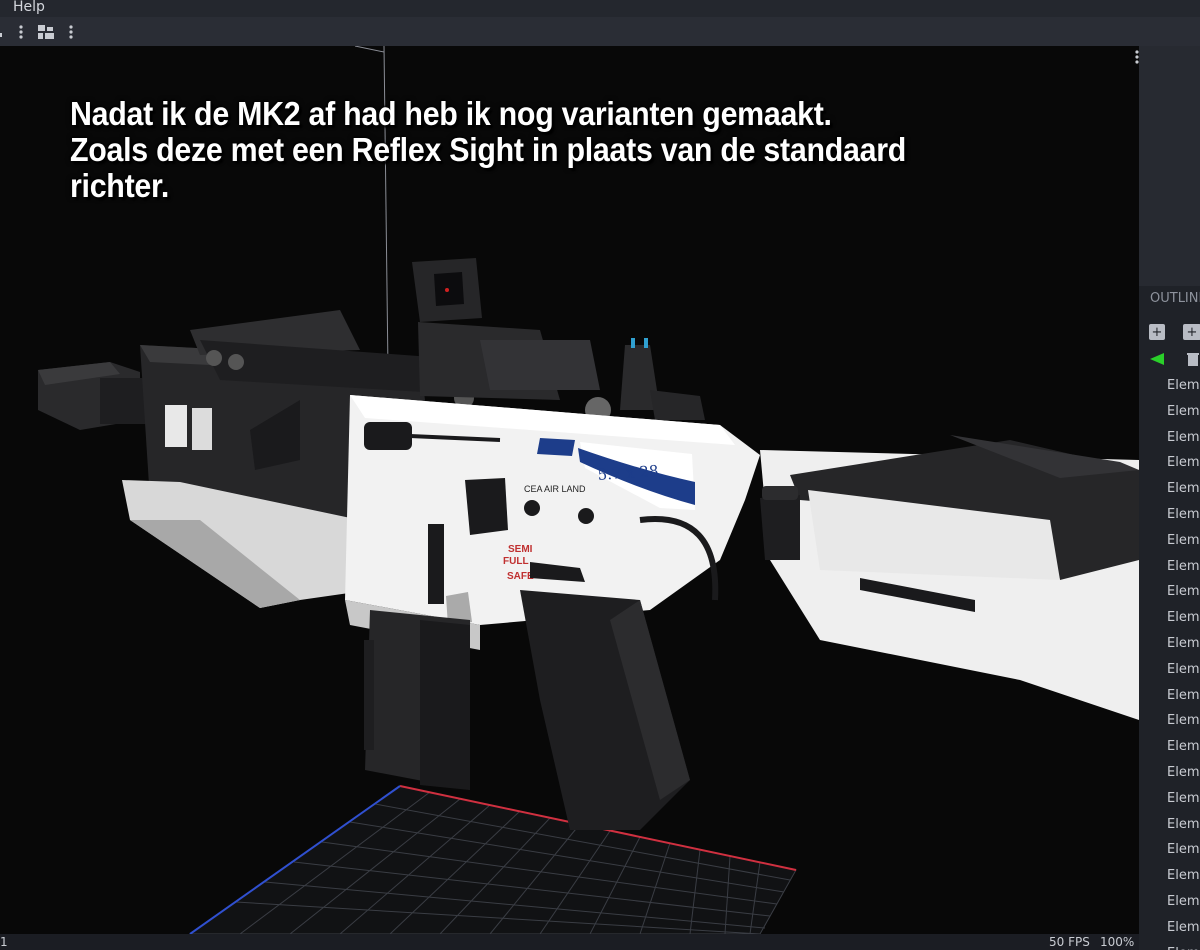  What do you see at coordinates (1192, 359) in the screenshot?
I see `trash-icon` at bounding box center [1192, 359].